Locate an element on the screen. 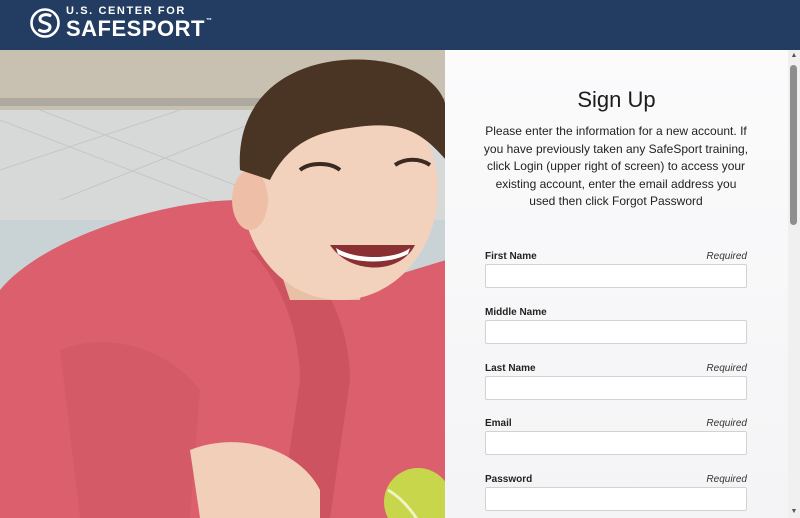 The height and width of the screenshot is (518, 800). scrollbar-thumb is located at coordinates (793, 145).